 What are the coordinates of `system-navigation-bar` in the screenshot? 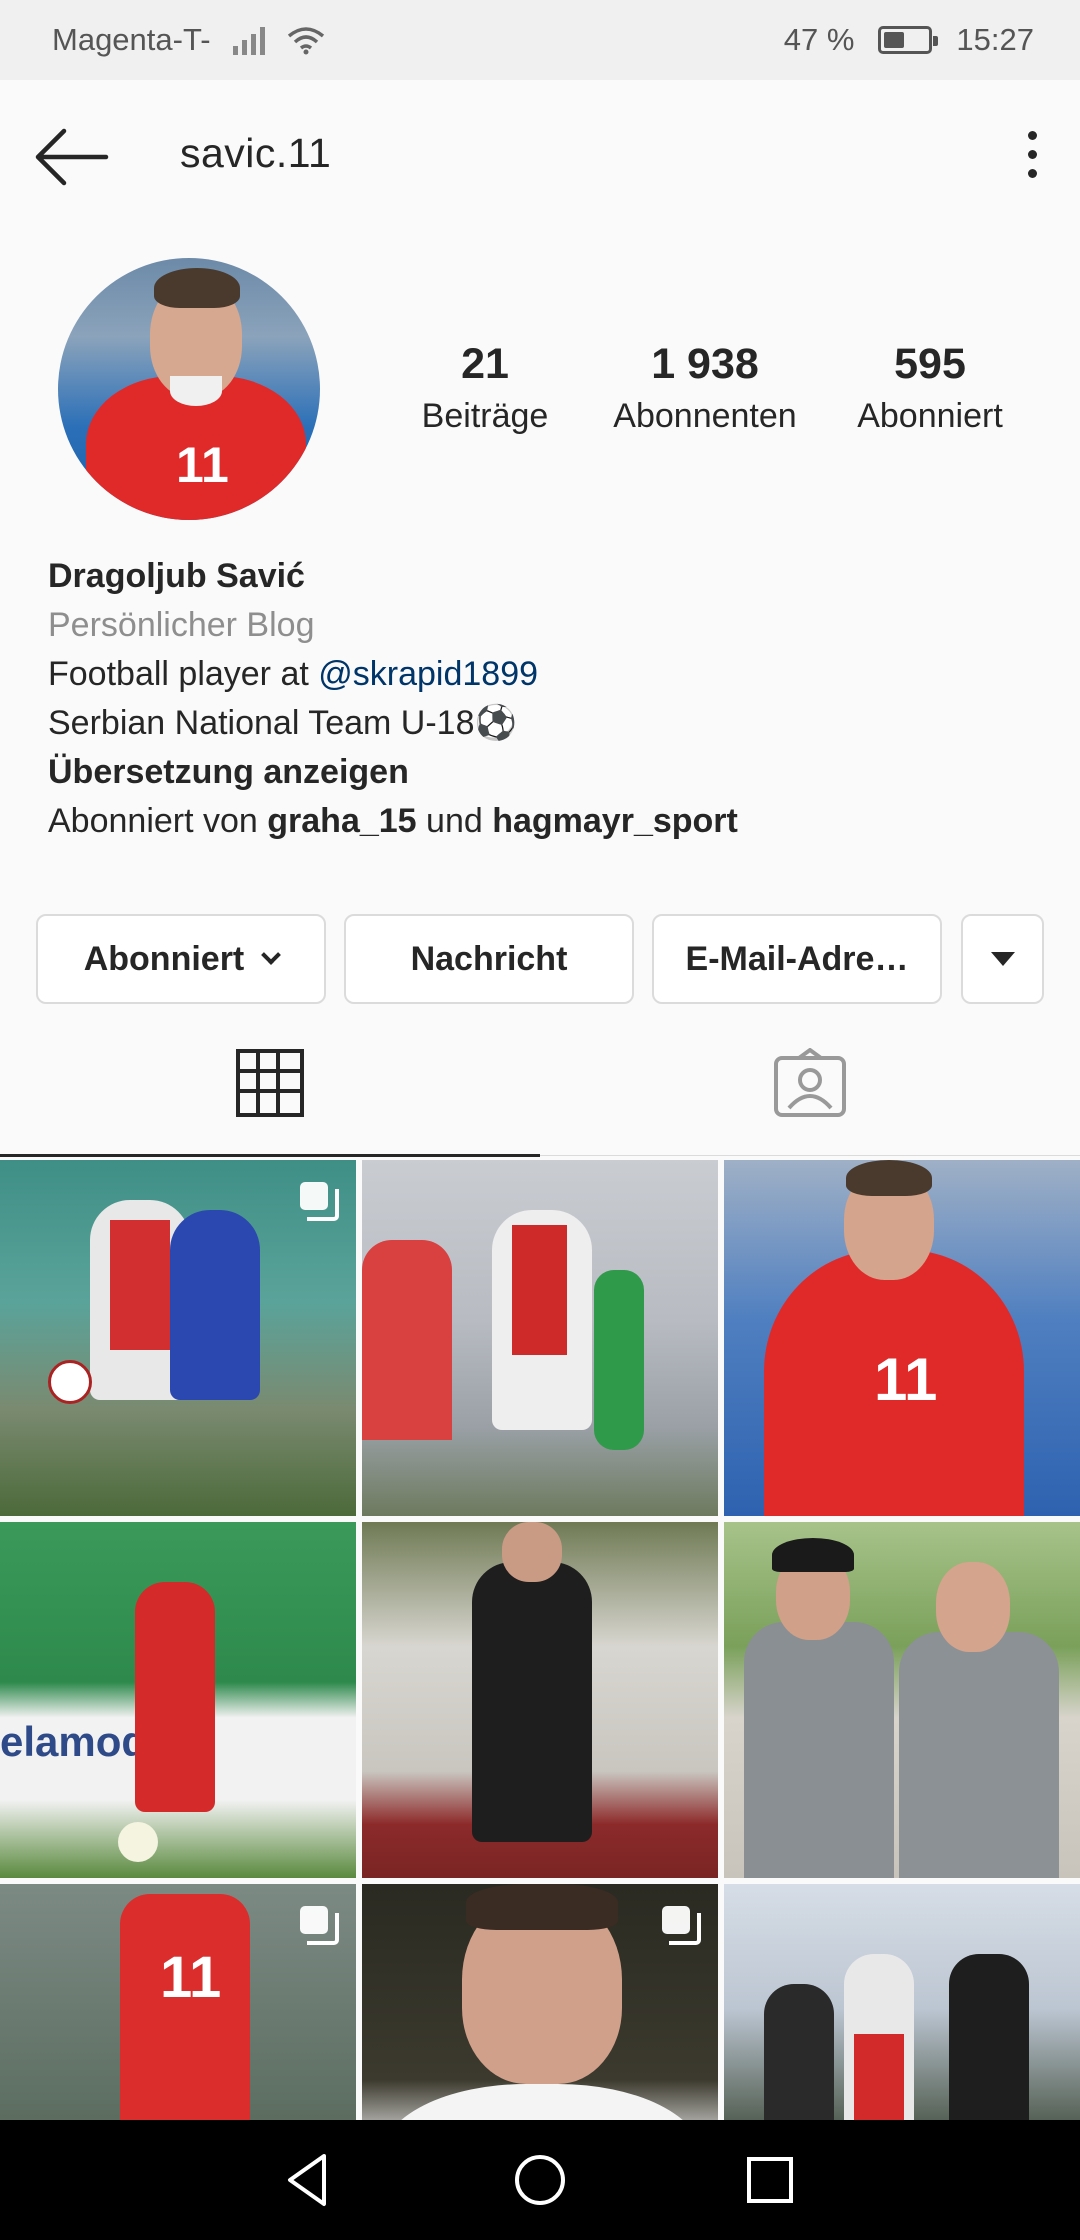 It's located at (540, 2180).